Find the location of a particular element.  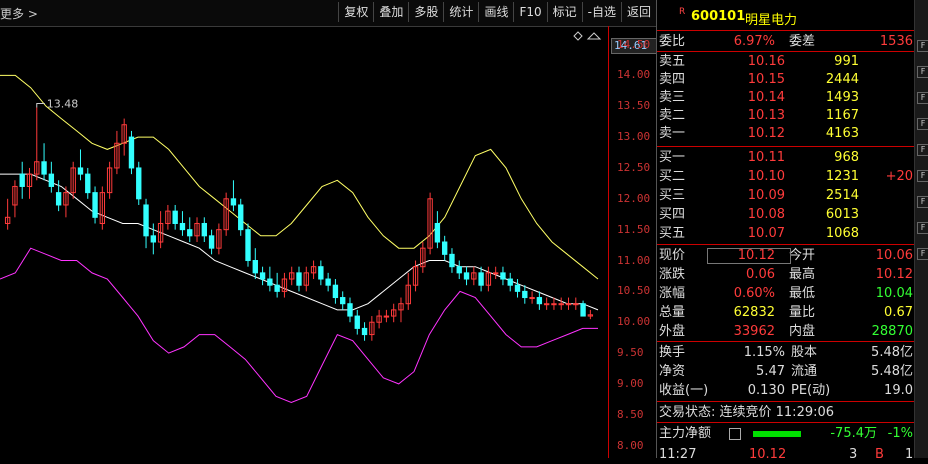

stat-label: 外盘 is located at coordinates (672, 331).